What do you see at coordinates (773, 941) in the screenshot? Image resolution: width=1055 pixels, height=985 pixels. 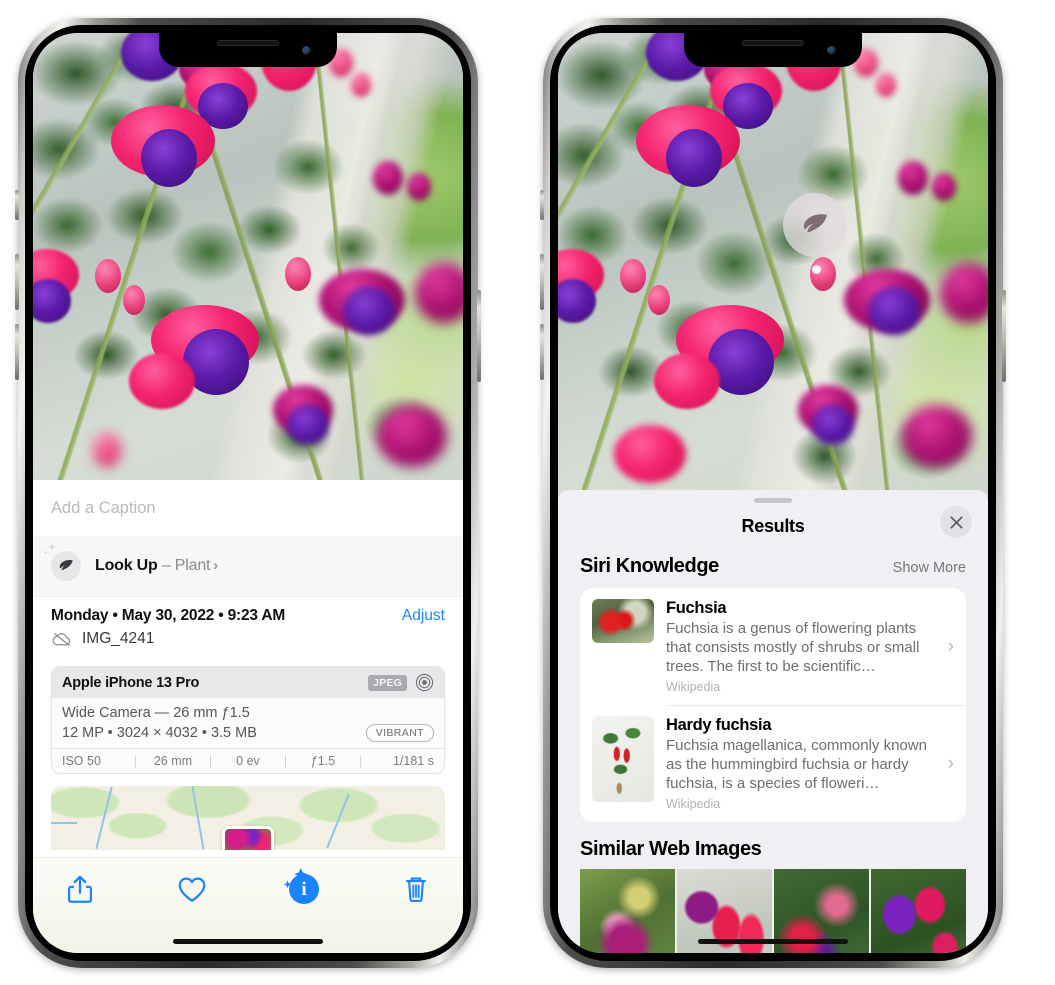 I see `home-indicator-right` at bounding box center [773, 941].